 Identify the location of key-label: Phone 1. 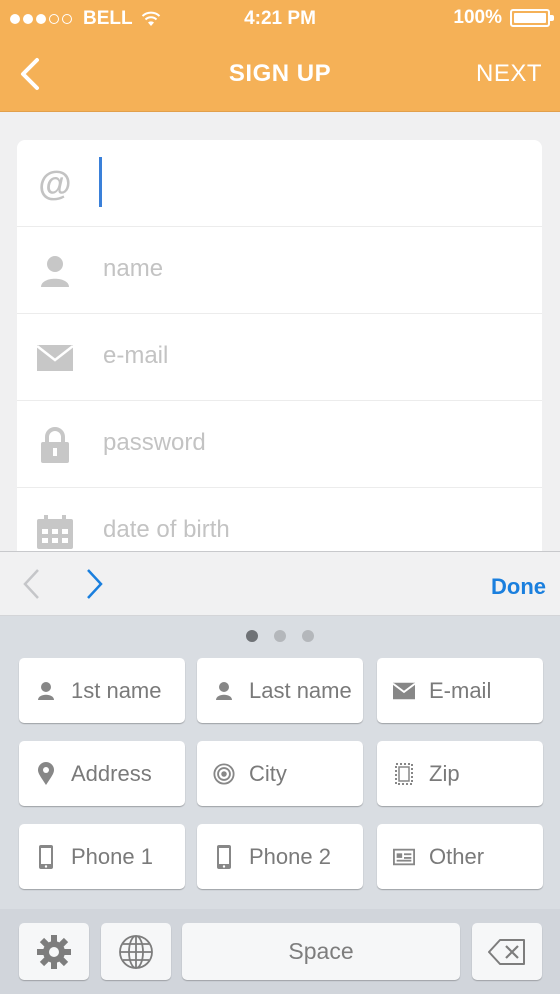
(112, 856).